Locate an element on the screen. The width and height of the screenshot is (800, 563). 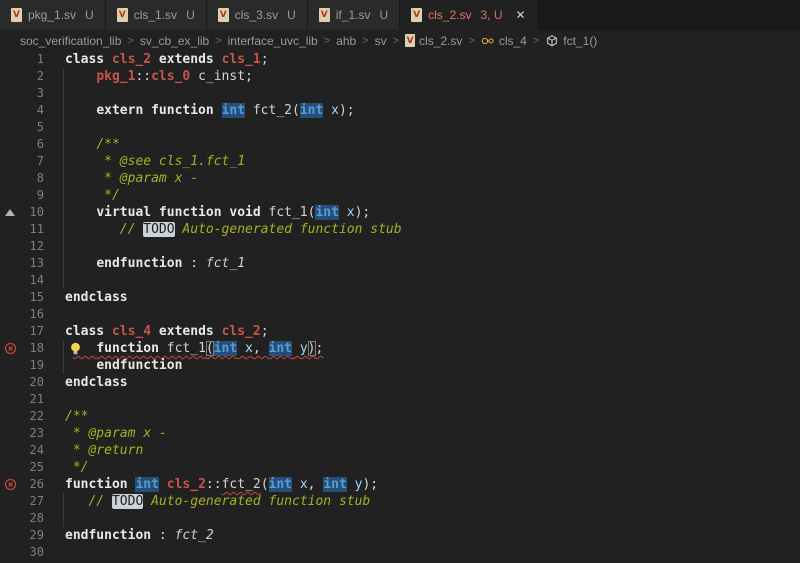
line-number: 5 is located at coordinates (40, 127).